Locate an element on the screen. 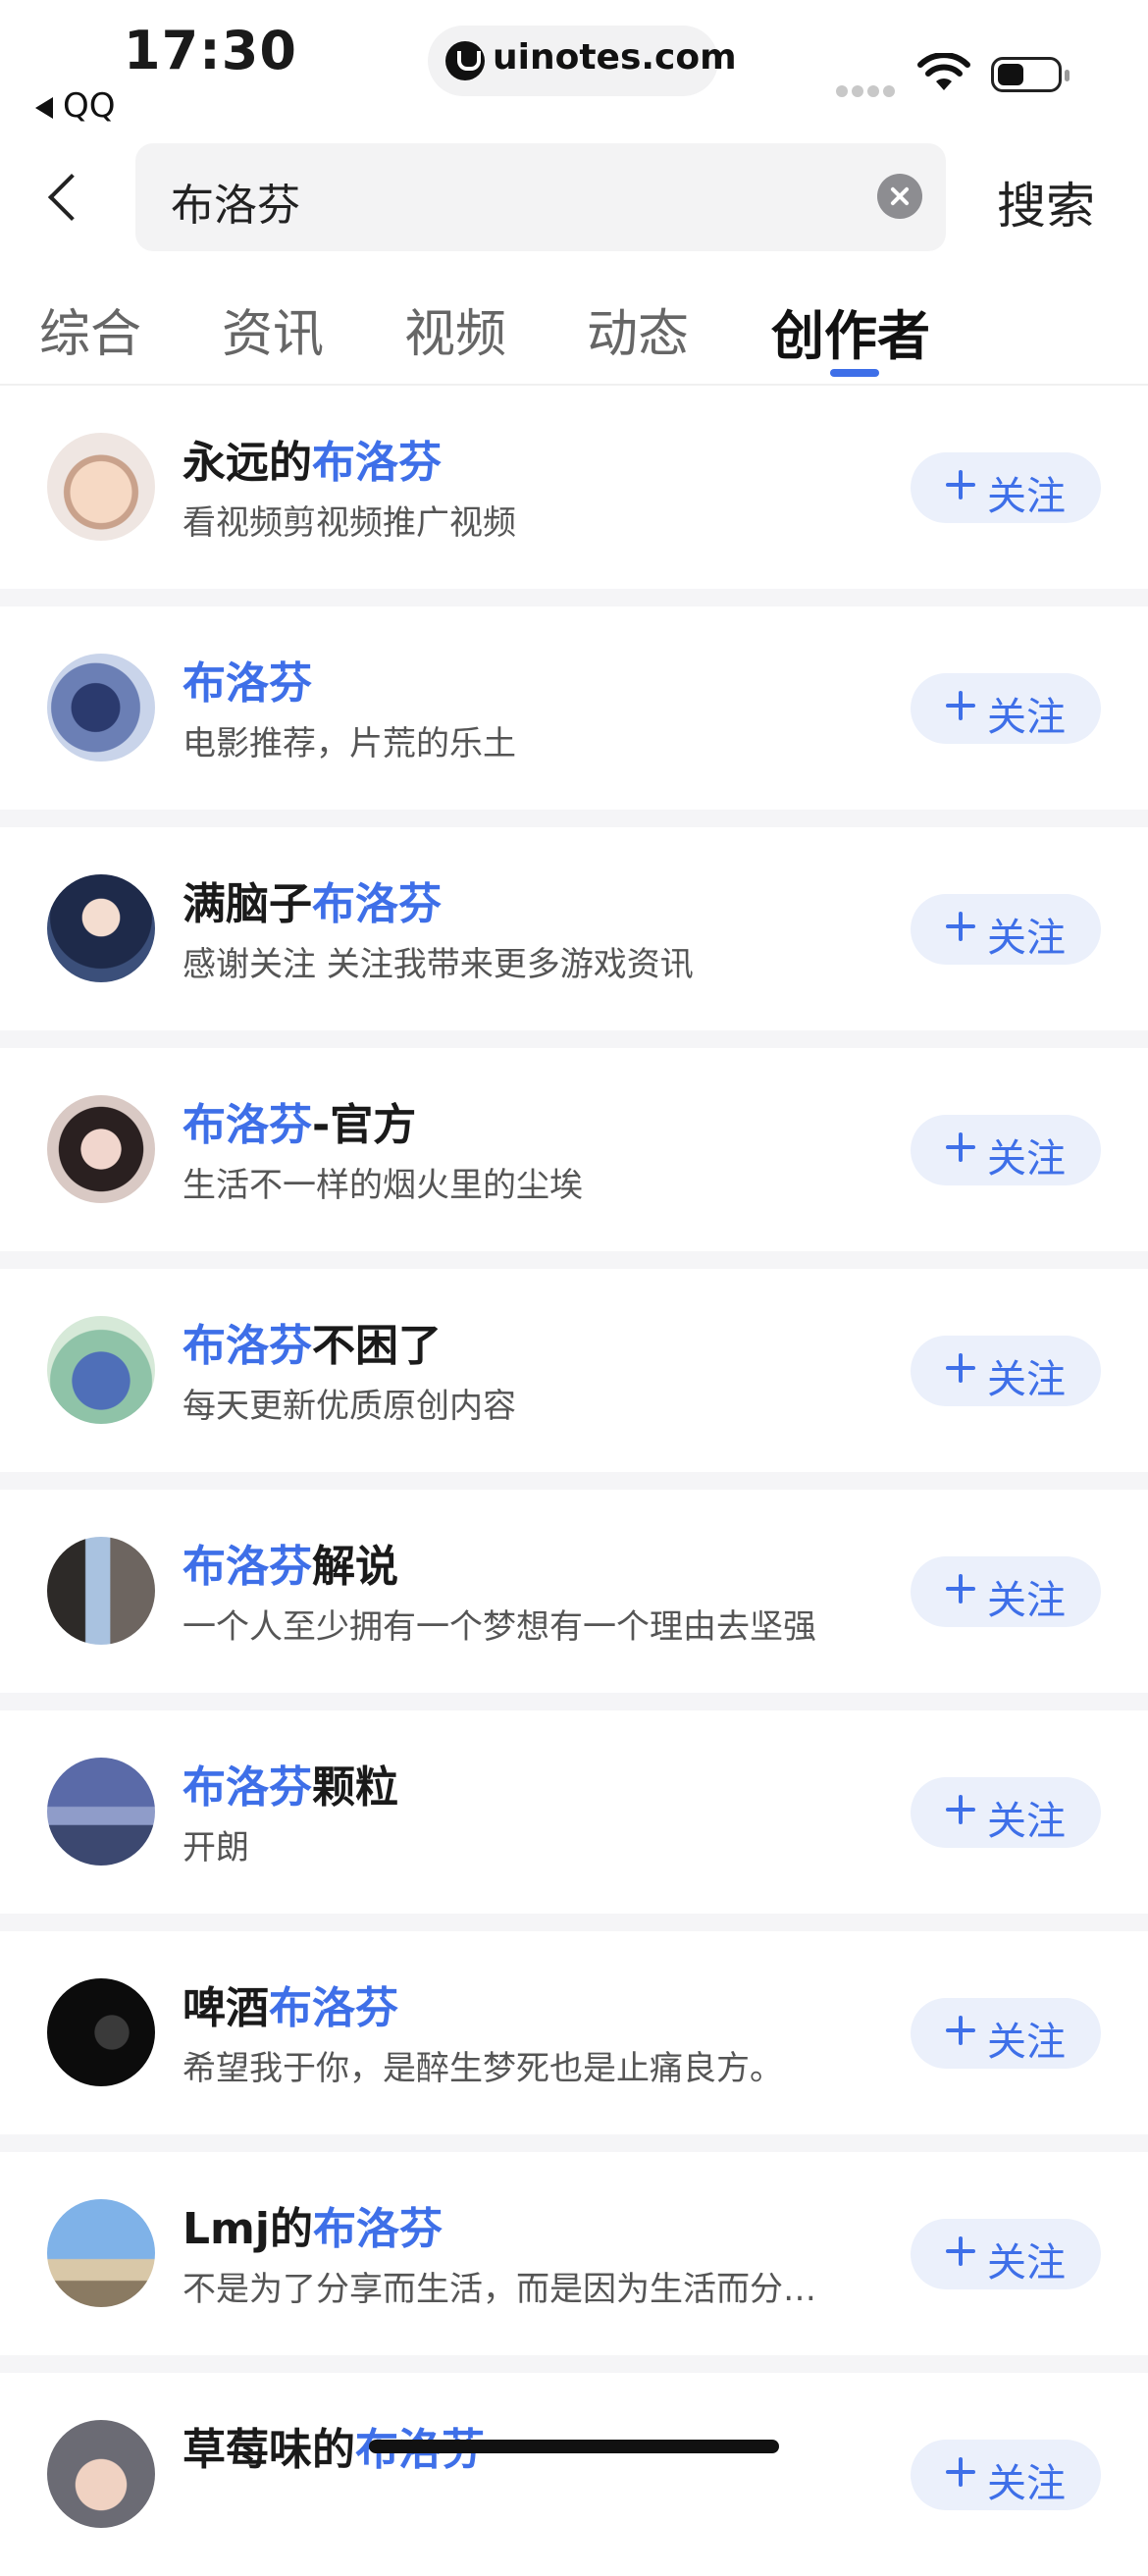  battery-icon is located at coordinates (1030, 74).